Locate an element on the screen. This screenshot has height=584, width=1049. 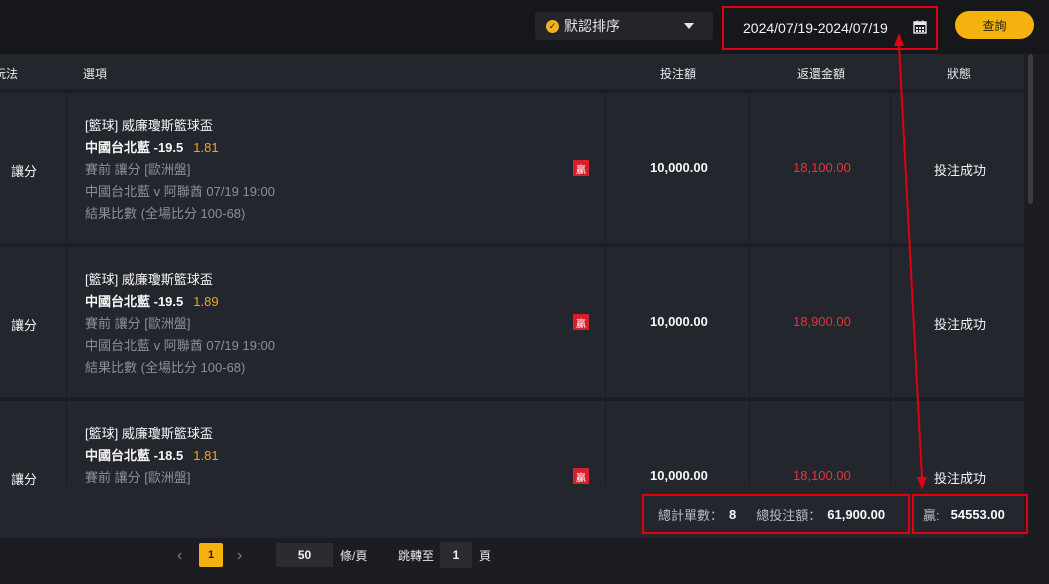
total-stake-label: 總投注額： is located at coordinates (789, 515).